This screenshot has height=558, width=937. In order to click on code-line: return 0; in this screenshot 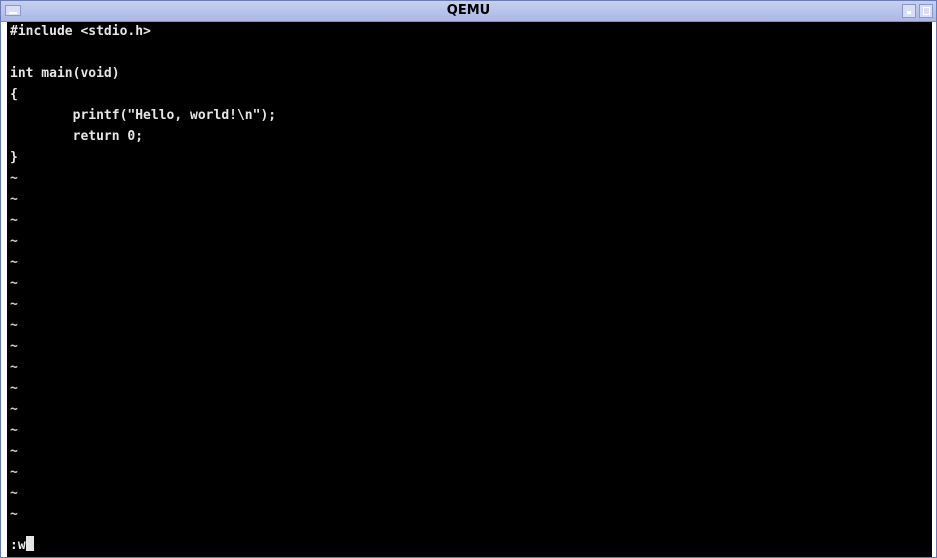, I will do `click(77, 136)`.